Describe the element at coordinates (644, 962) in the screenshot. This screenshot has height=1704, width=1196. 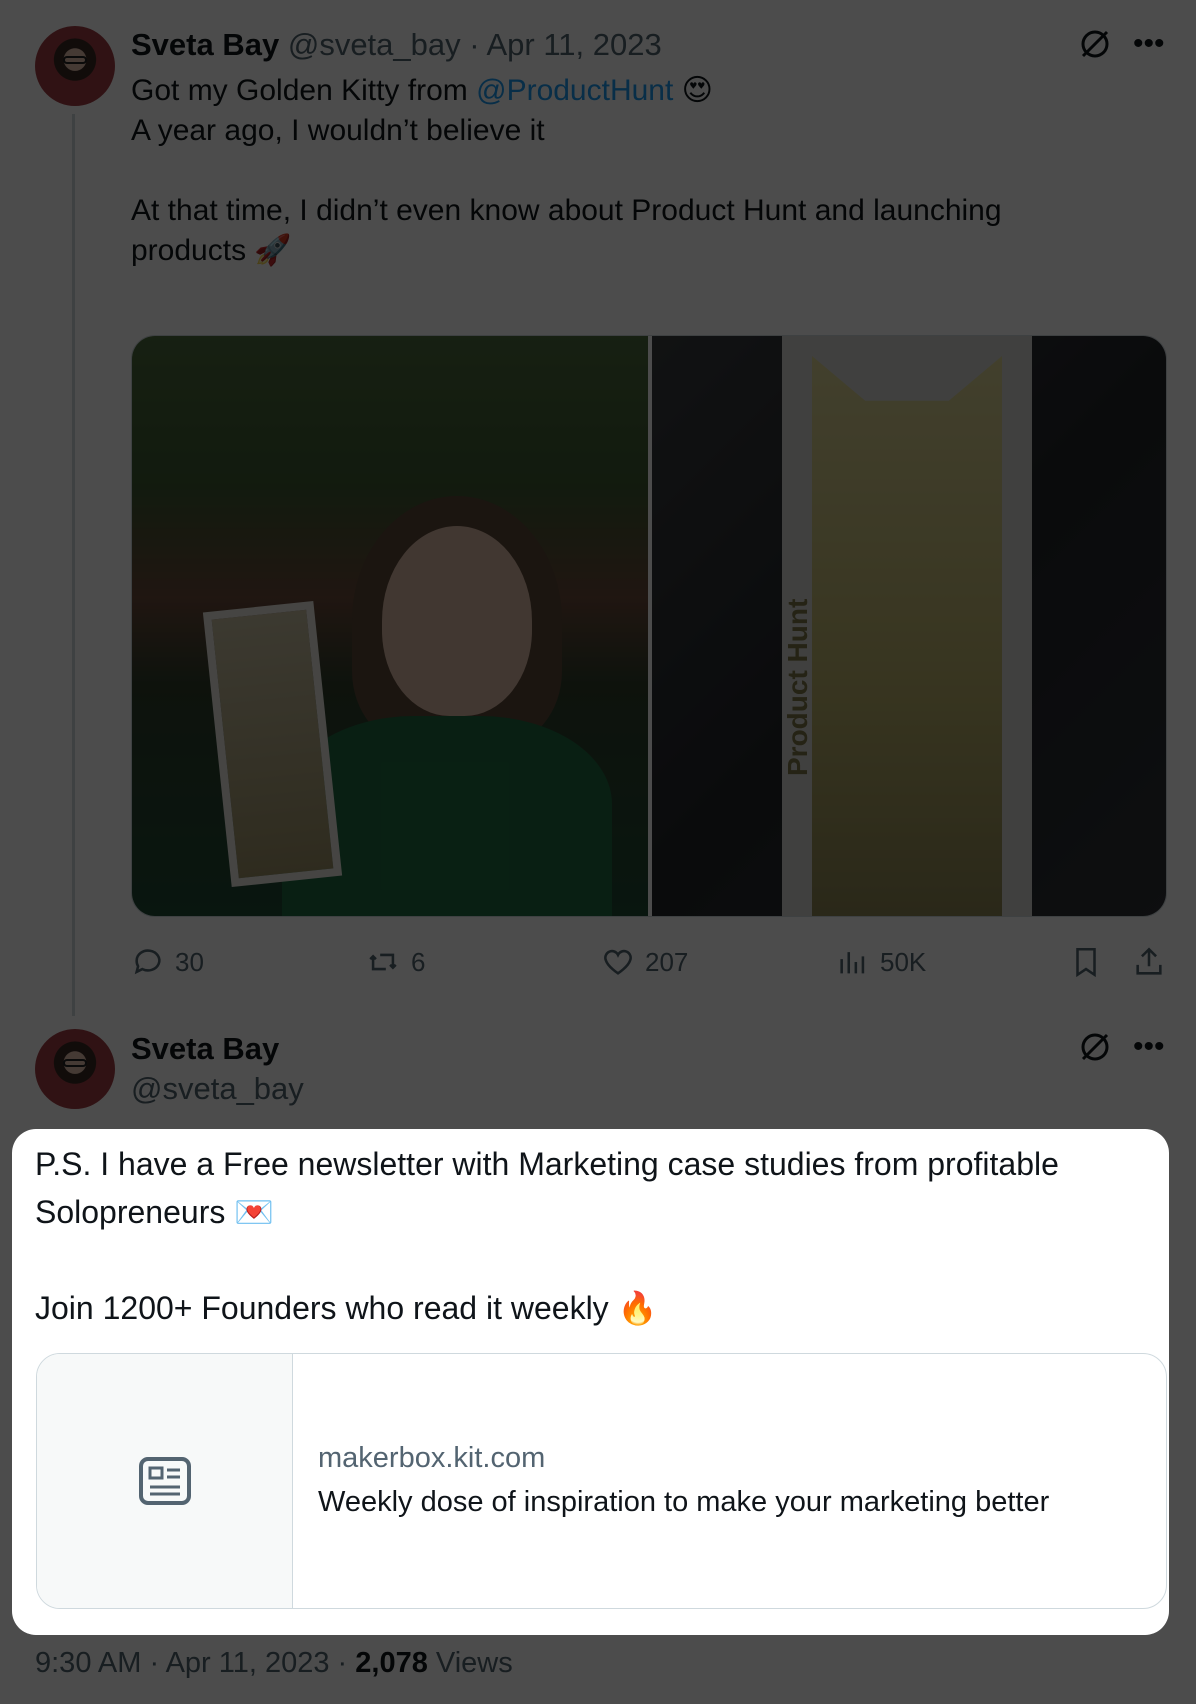
I see `like-button: 207` at that location.